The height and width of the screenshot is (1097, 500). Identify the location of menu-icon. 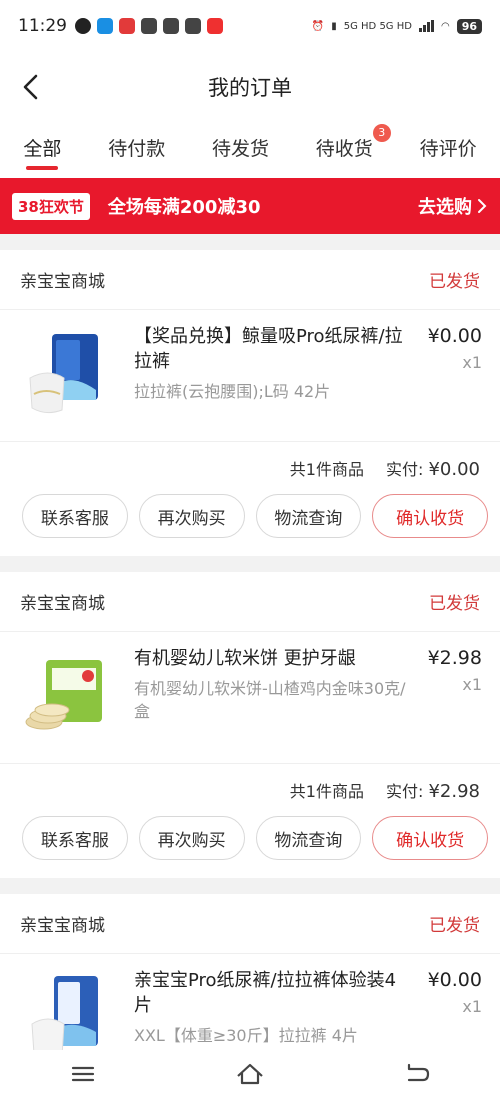
(83, 1074).